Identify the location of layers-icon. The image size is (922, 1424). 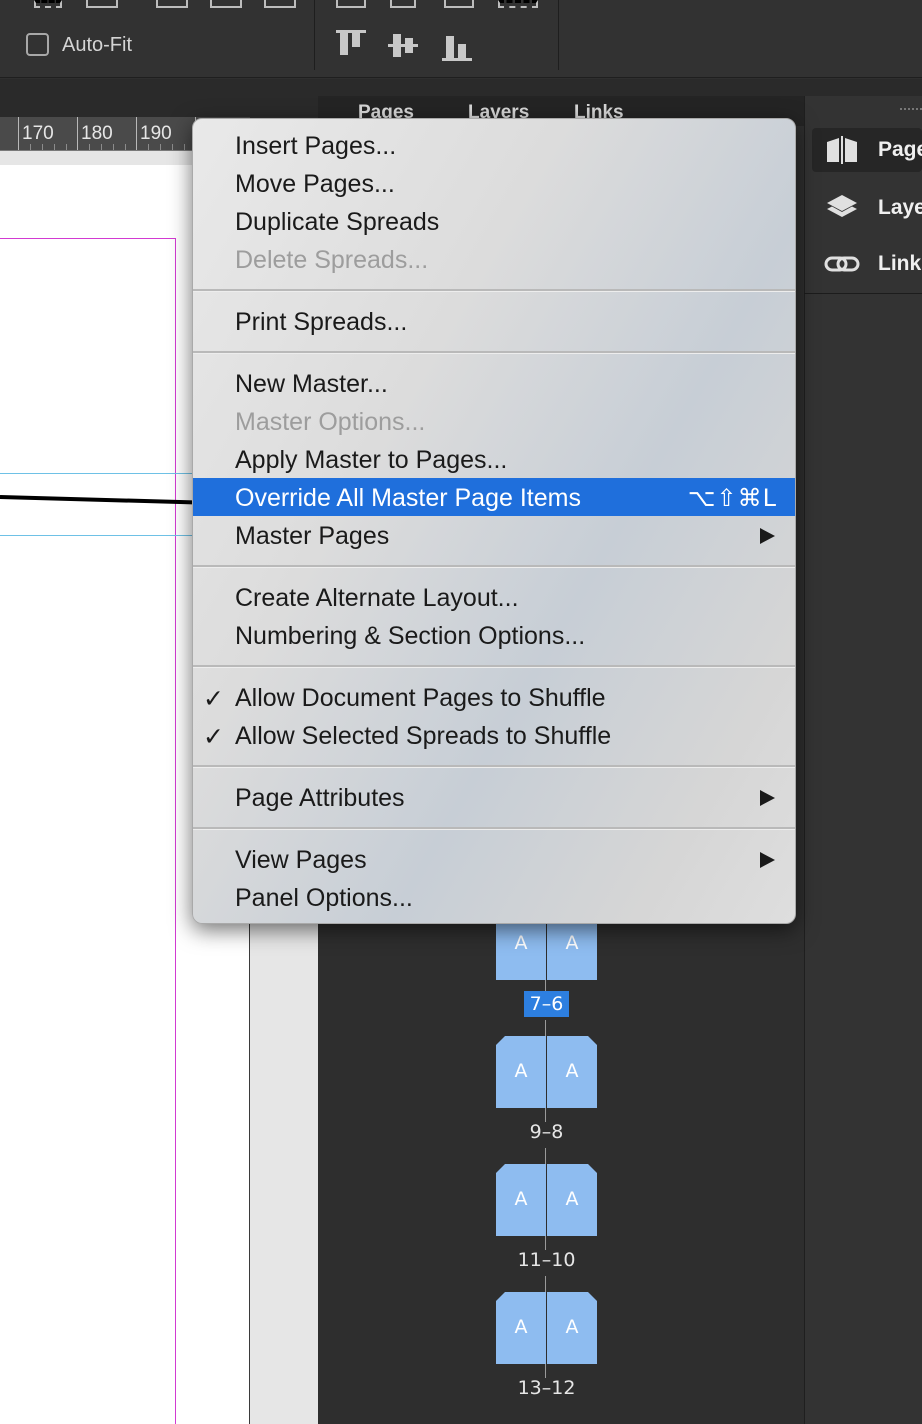
(842, 208).